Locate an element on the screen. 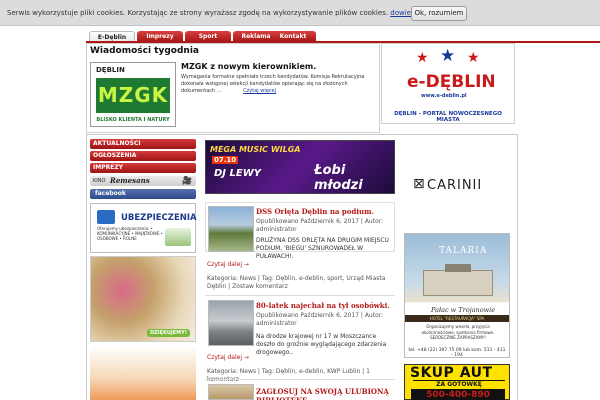 The height and width of the screenshot is (400, 600). banner-band: Łobi młodzi is located at coordinates (338, 178).